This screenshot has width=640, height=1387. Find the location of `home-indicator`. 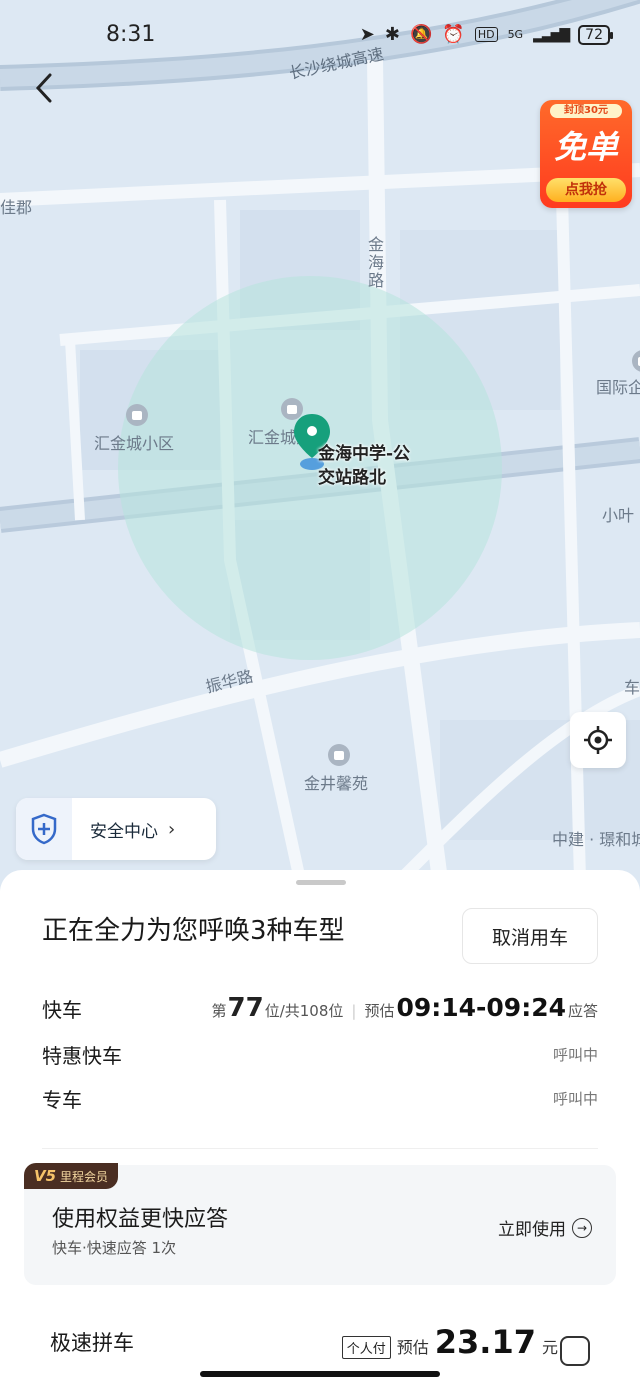

home-indicator is located at coordinates (320, 1374).